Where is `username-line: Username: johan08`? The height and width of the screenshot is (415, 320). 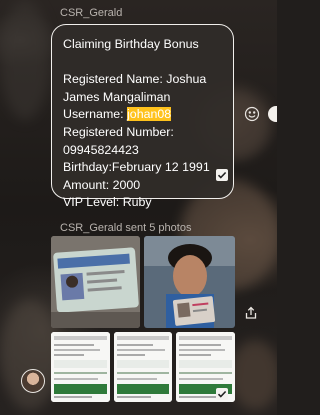 username-line: Username: johan08 is located at coordinates (143, 115).